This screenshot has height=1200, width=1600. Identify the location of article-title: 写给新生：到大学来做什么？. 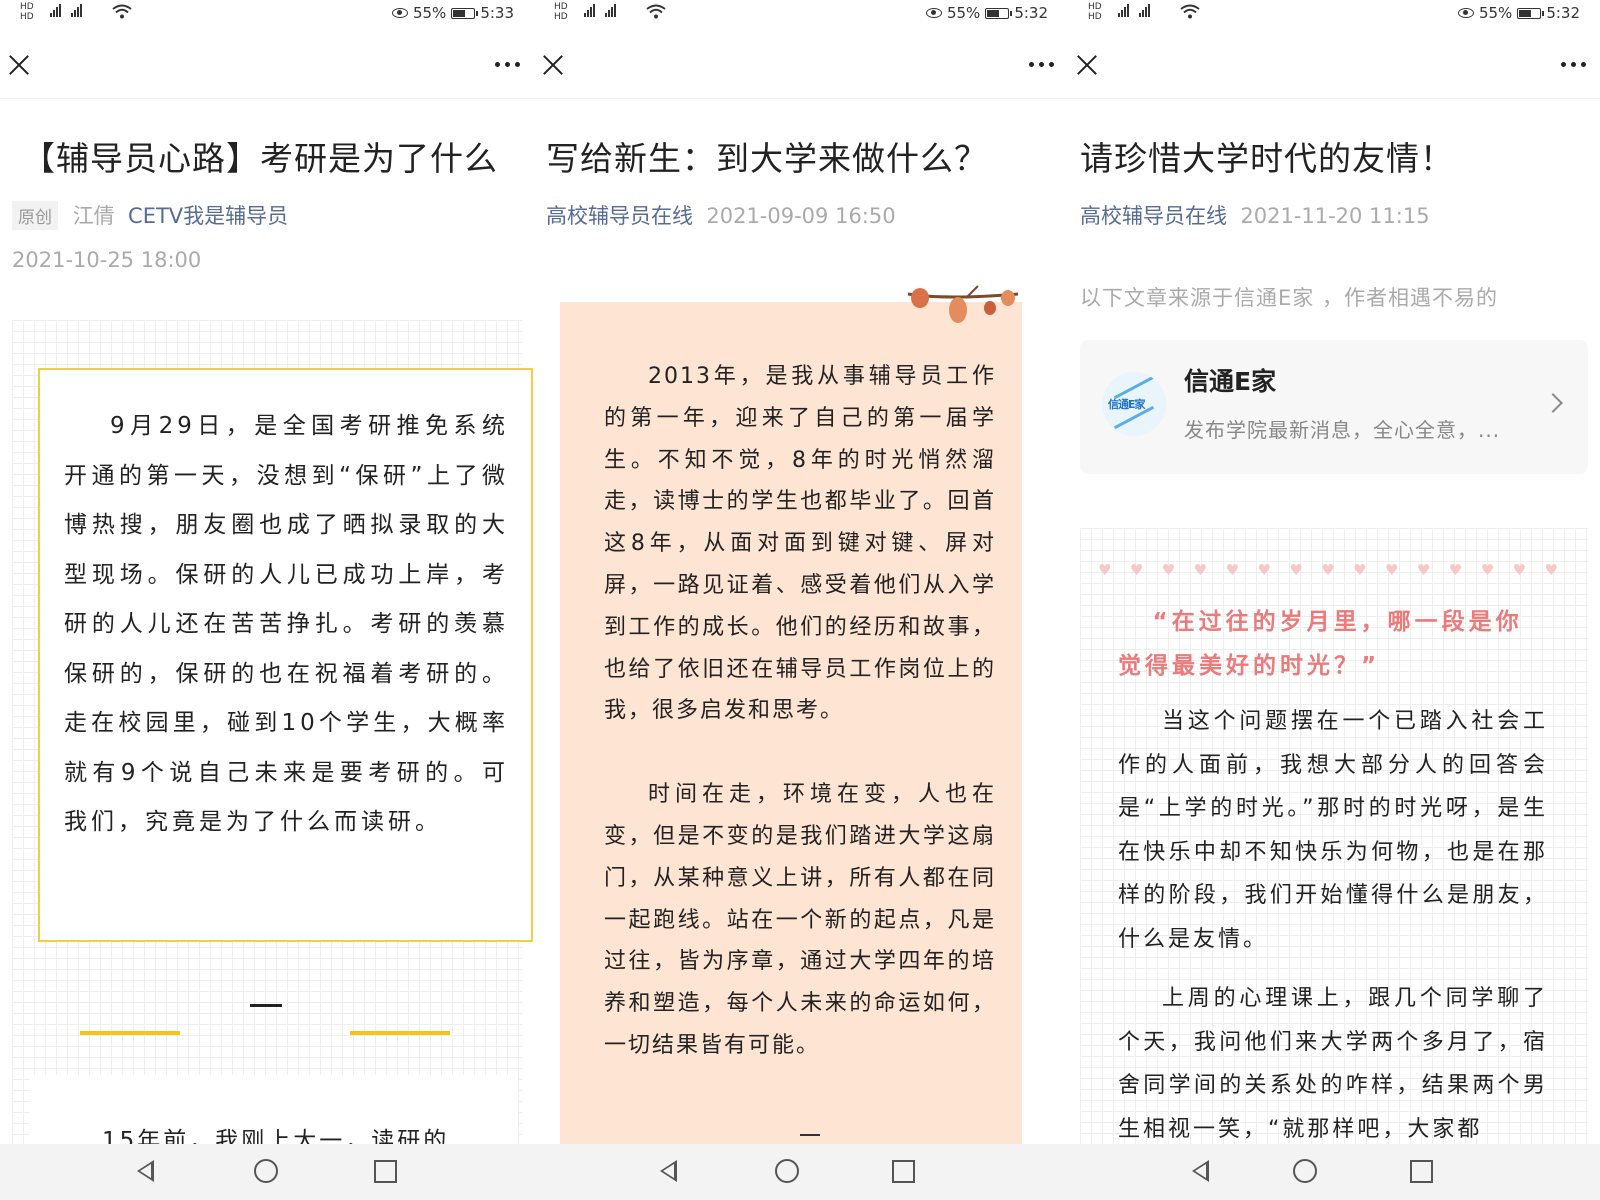
(767, 158).